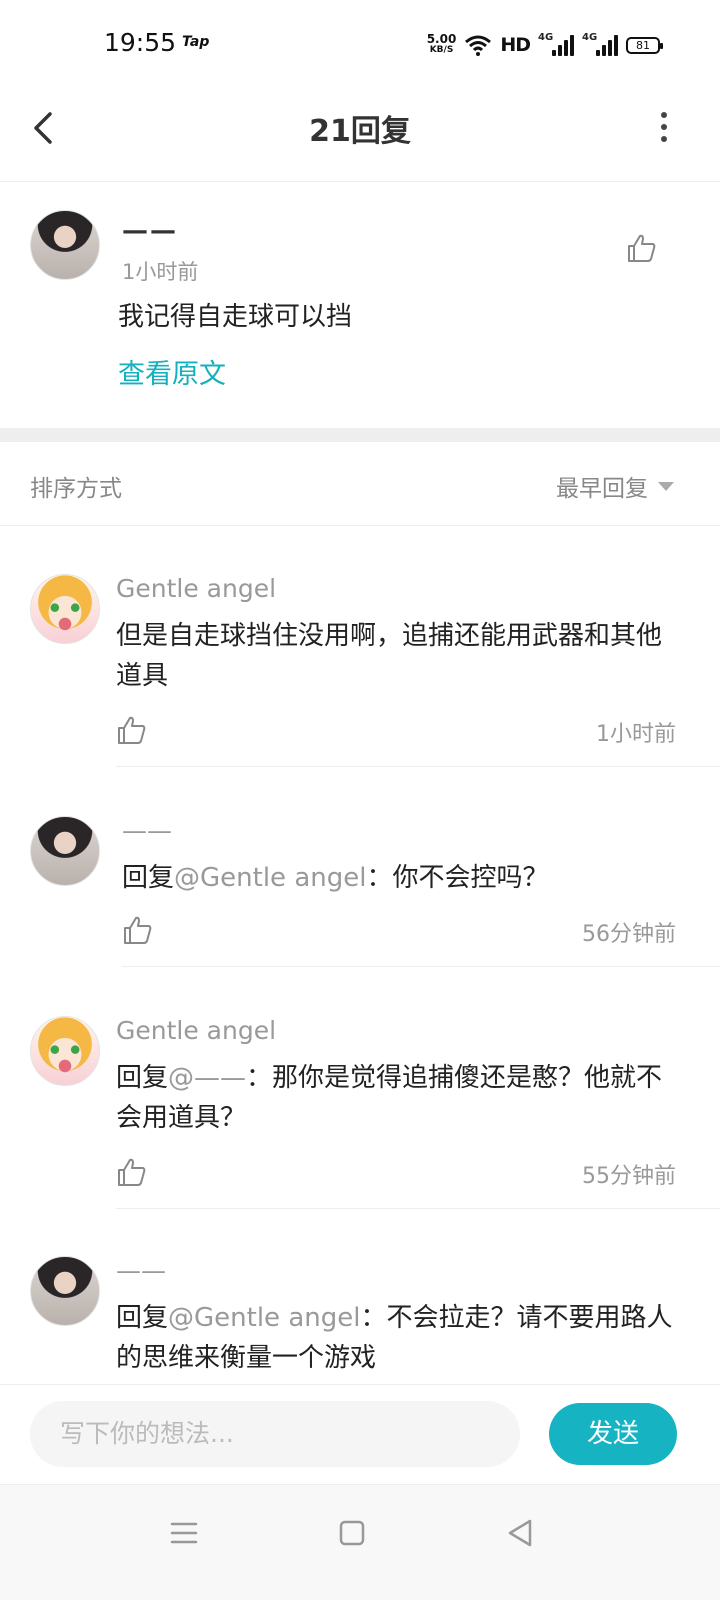 The image size is (720, 1600). I want to click on status-time: 19:55, so click(140, 42).